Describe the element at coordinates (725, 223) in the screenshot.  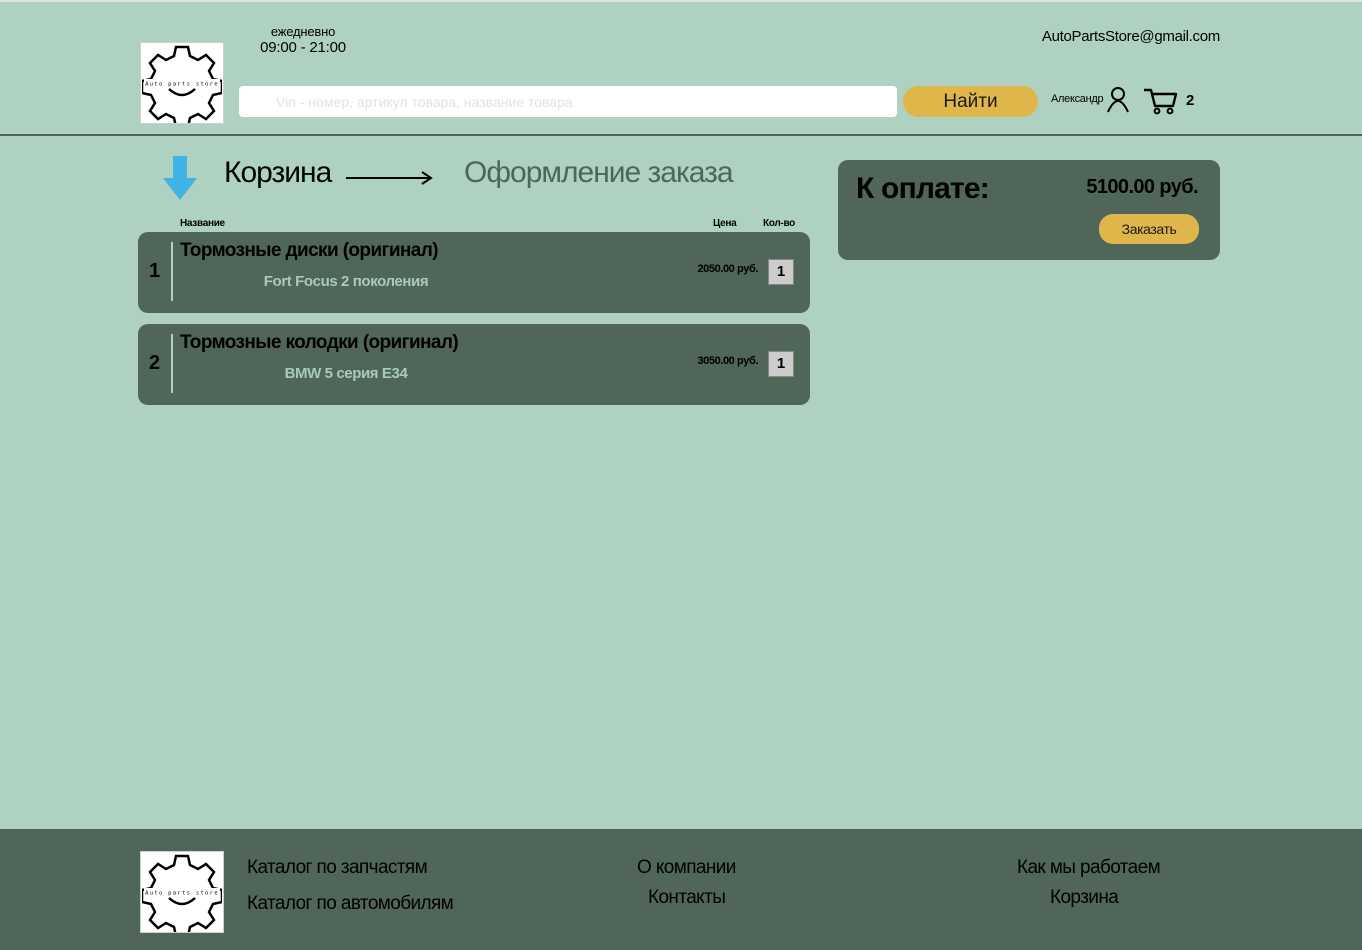
I see `column-price-header: Цена` at that location.